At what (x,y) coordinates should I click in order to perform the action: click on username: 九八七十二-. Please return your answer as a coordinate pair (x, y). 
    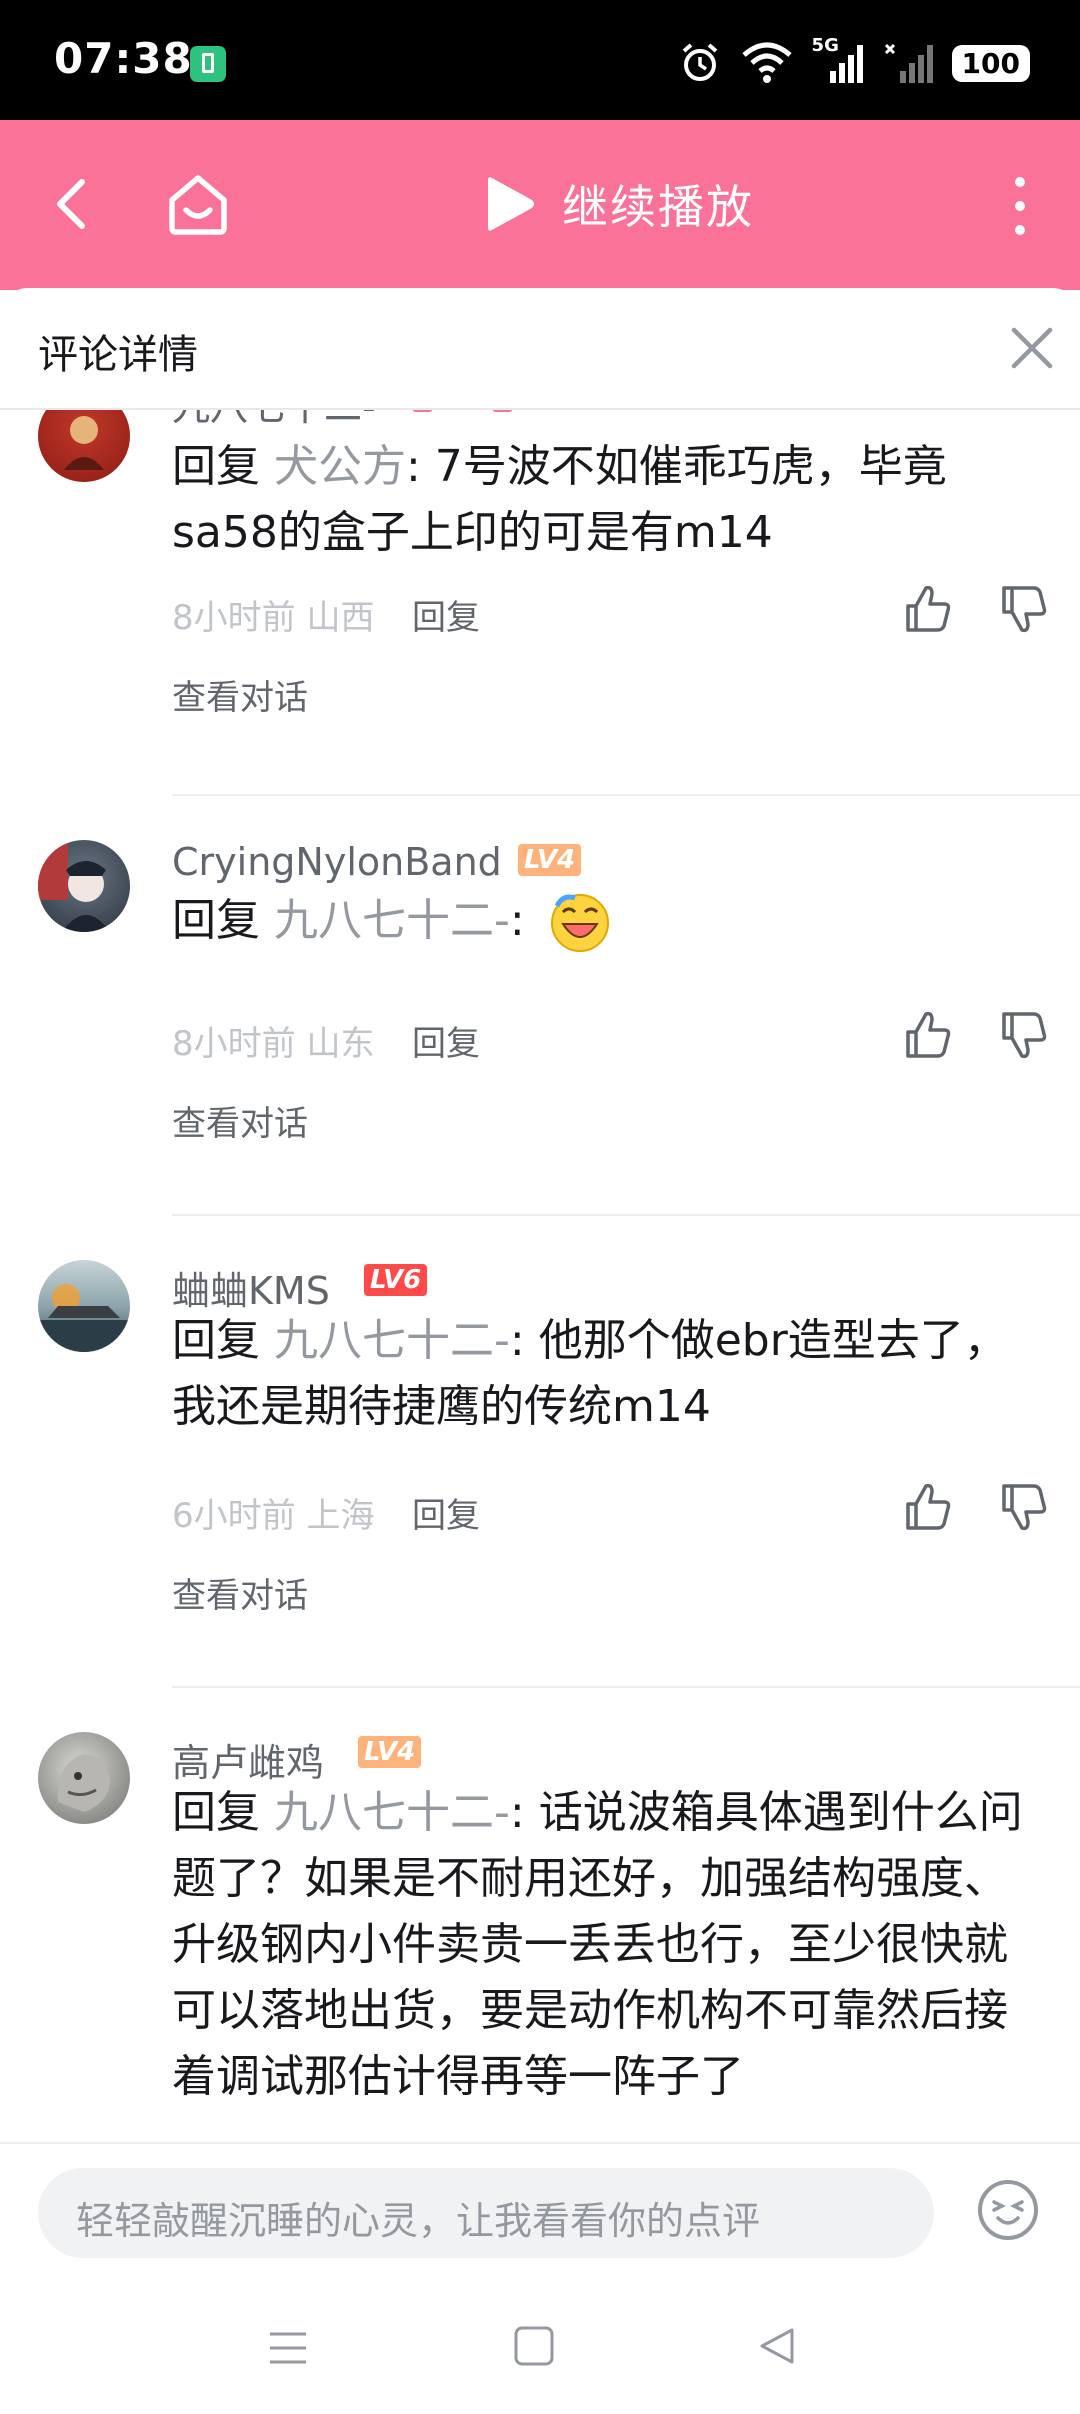
    Looking at the image, I should click on (274, 420).